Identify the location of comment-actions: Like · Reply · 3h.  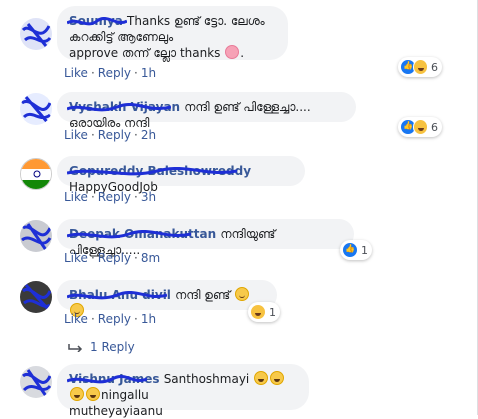
(110, 197).